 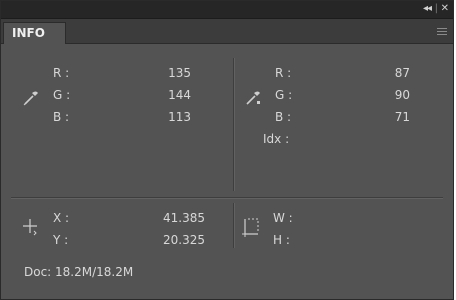 I want to click on w-label: W :, so click(x=283, y=218).